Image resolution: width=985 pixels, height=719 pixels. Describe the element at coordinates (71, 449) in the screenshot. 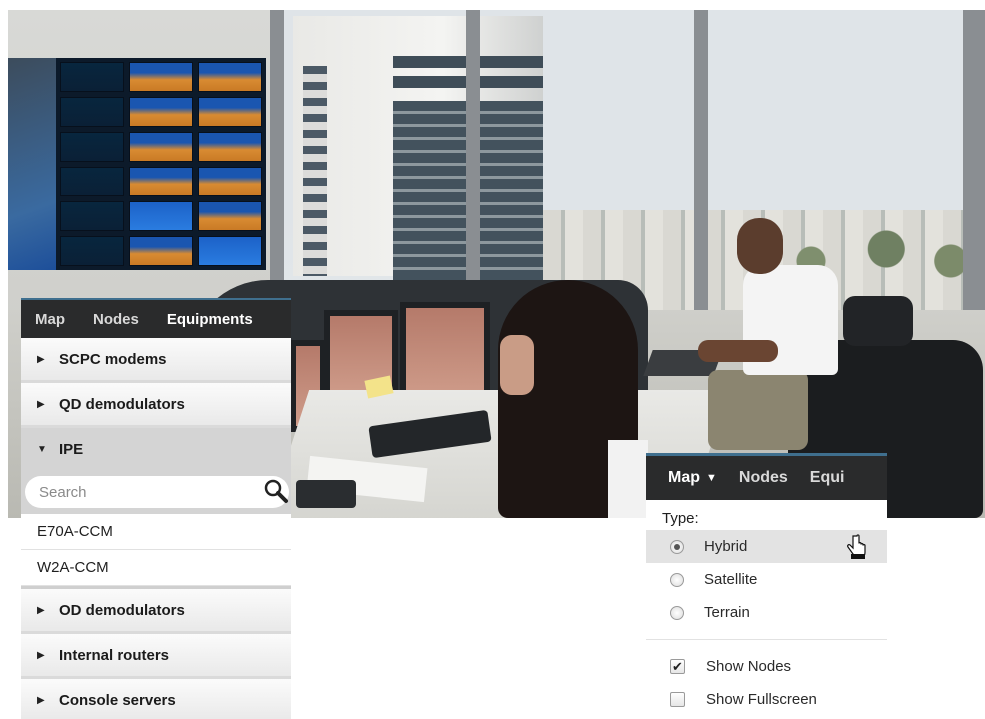

I see `section-label: IPE` at that location.